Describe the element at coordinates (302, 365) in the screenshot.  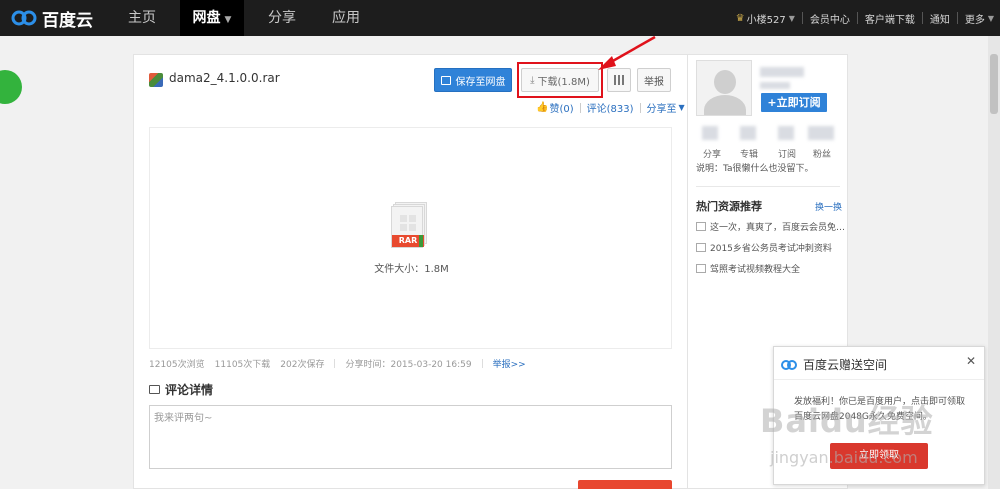
I see `save-count: 202次保存` at that location.